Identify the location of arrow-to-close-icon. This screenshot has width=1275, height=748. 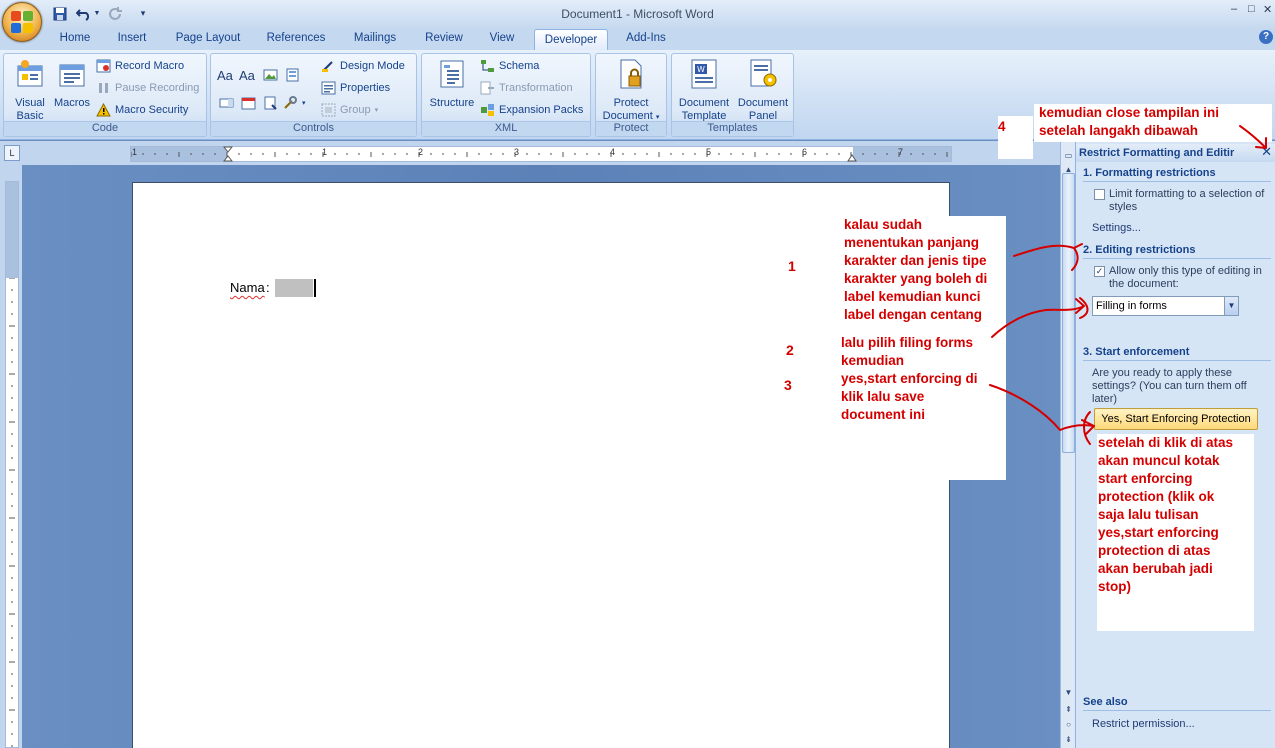
(1253, 137).